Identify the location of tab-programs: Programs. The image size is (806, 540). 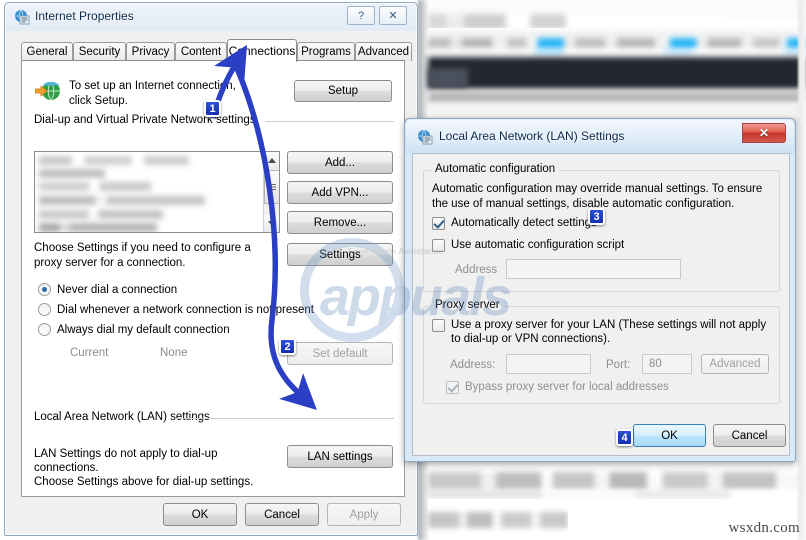
(326, 51).